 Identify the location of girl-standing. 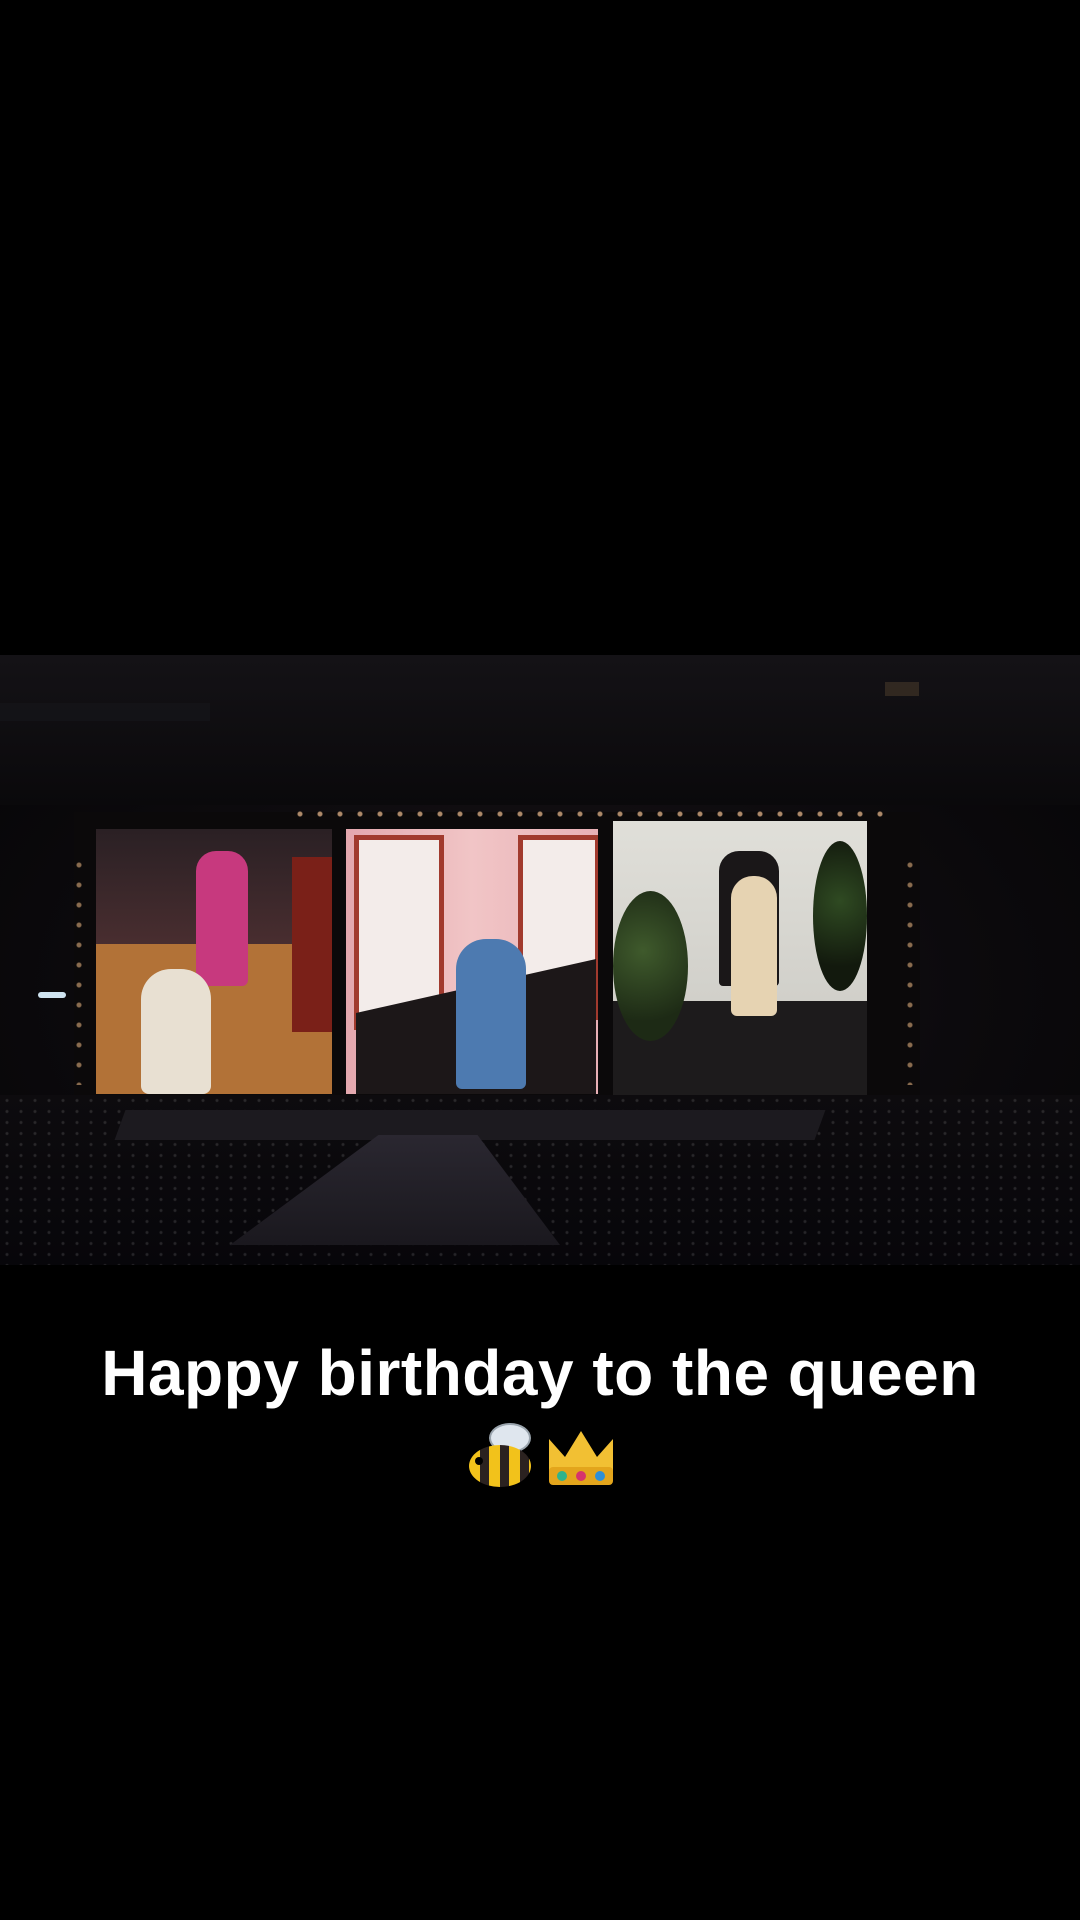
(754, 946).